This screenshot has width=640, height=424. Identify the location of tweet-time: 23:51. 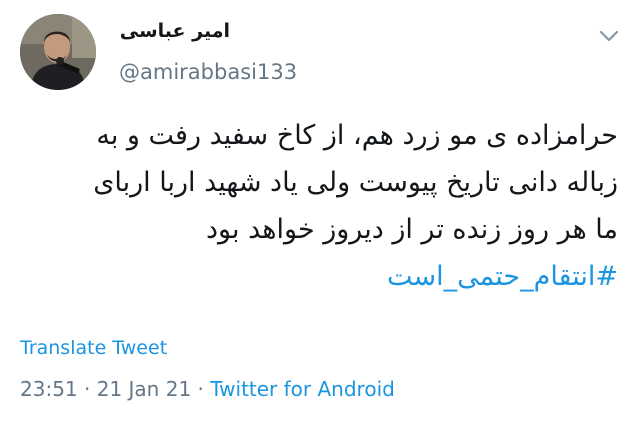
(49, 389).